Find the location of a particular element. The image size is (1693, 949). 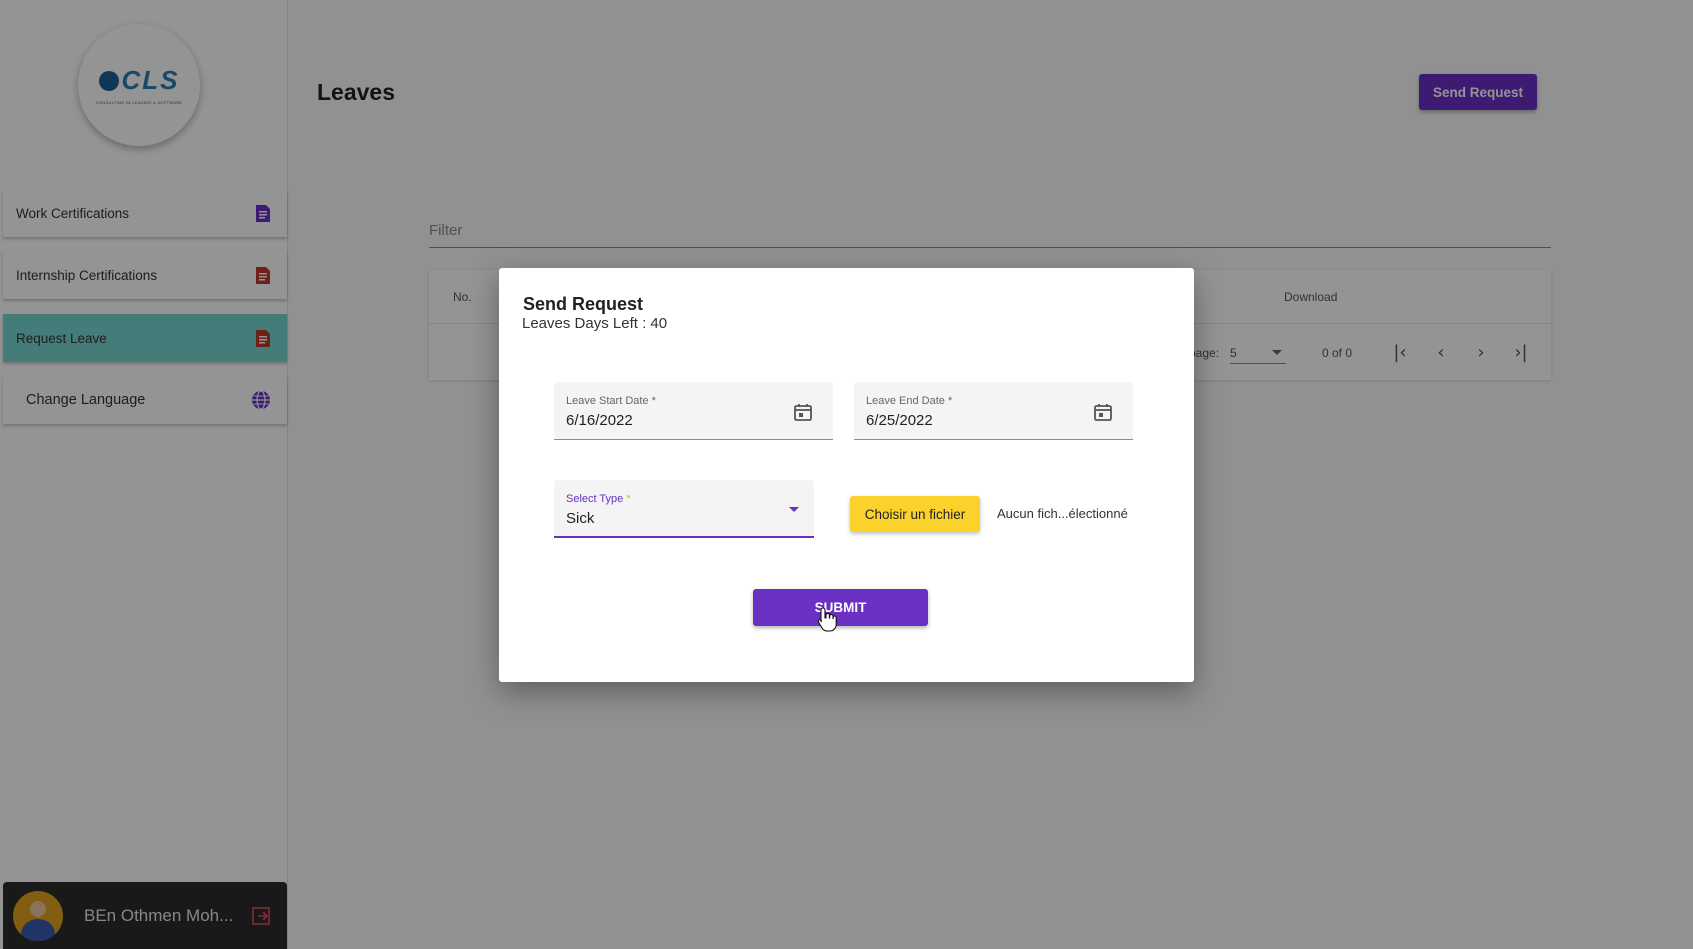

select-type-dropdown: Select Type * Sick is located at coordinates (684, 509).